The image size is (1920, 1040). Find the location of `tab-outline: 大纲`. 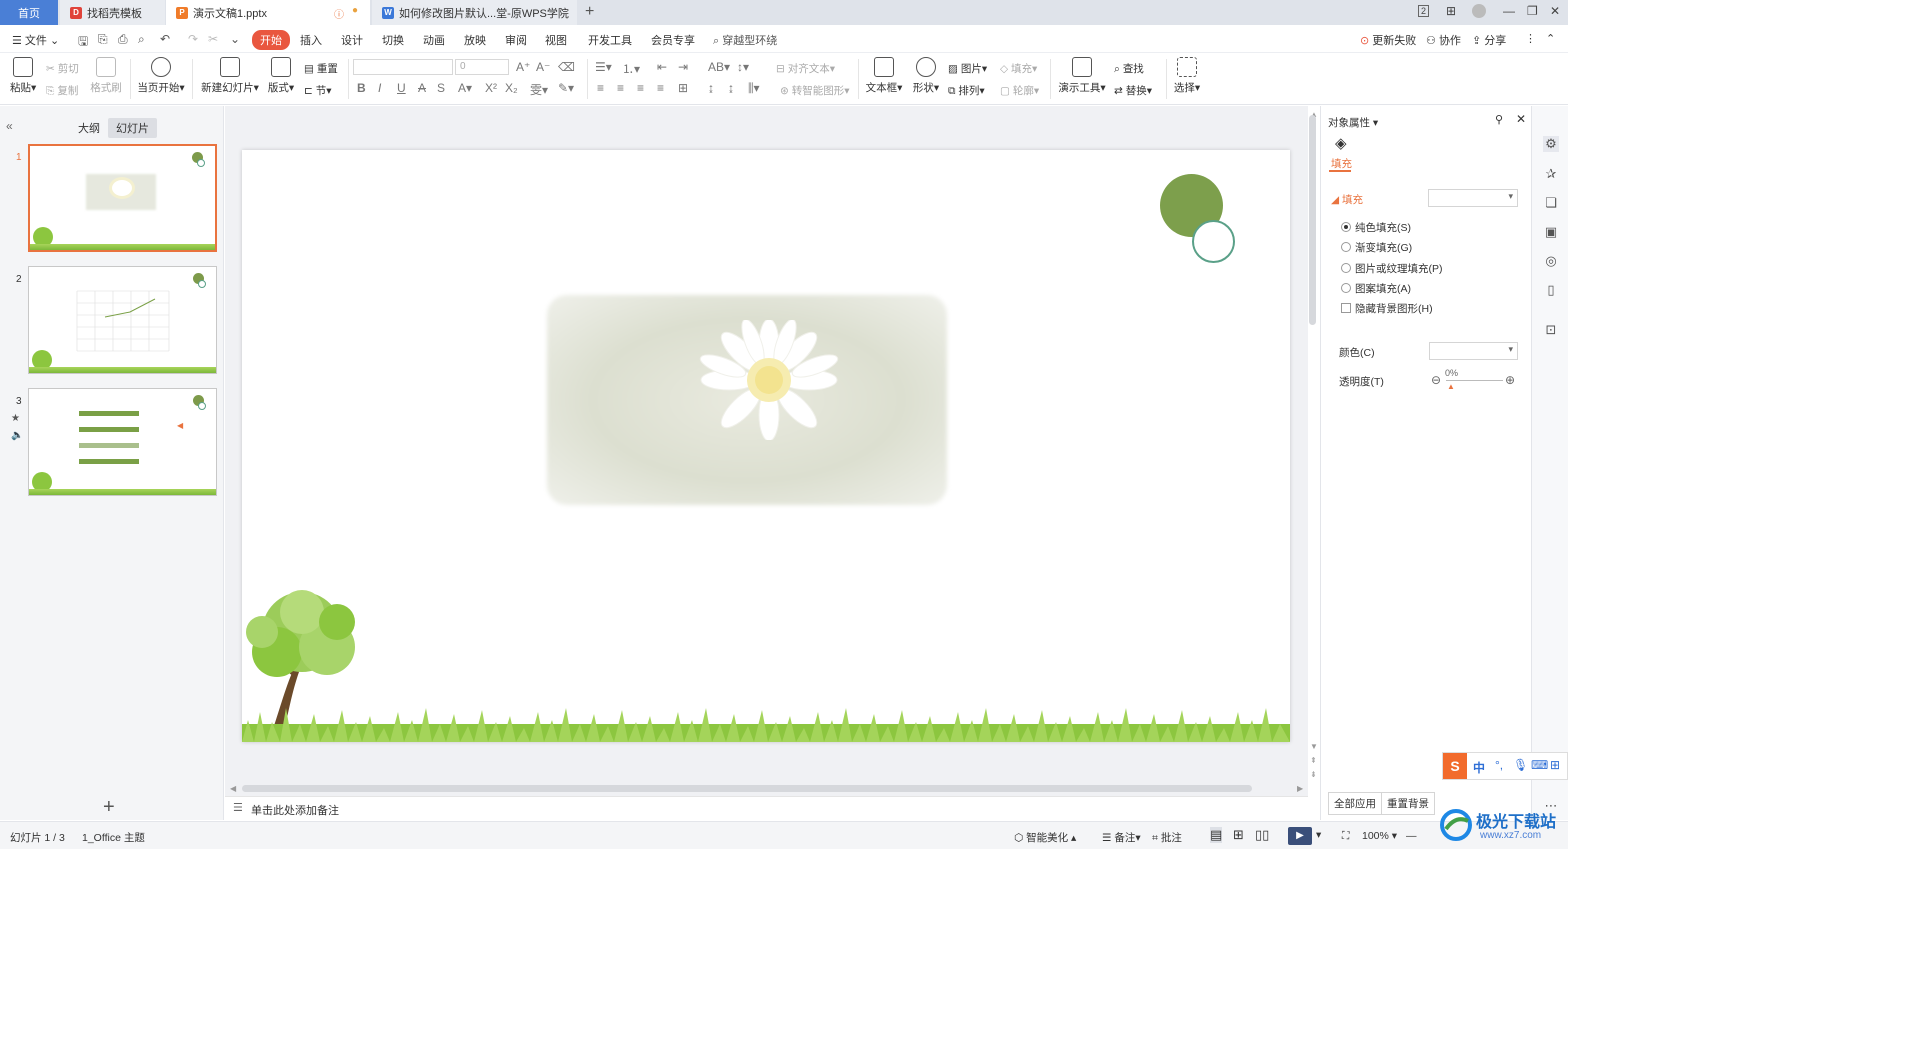

tab-outline: 大纲 is located at coordinates (89, 128).